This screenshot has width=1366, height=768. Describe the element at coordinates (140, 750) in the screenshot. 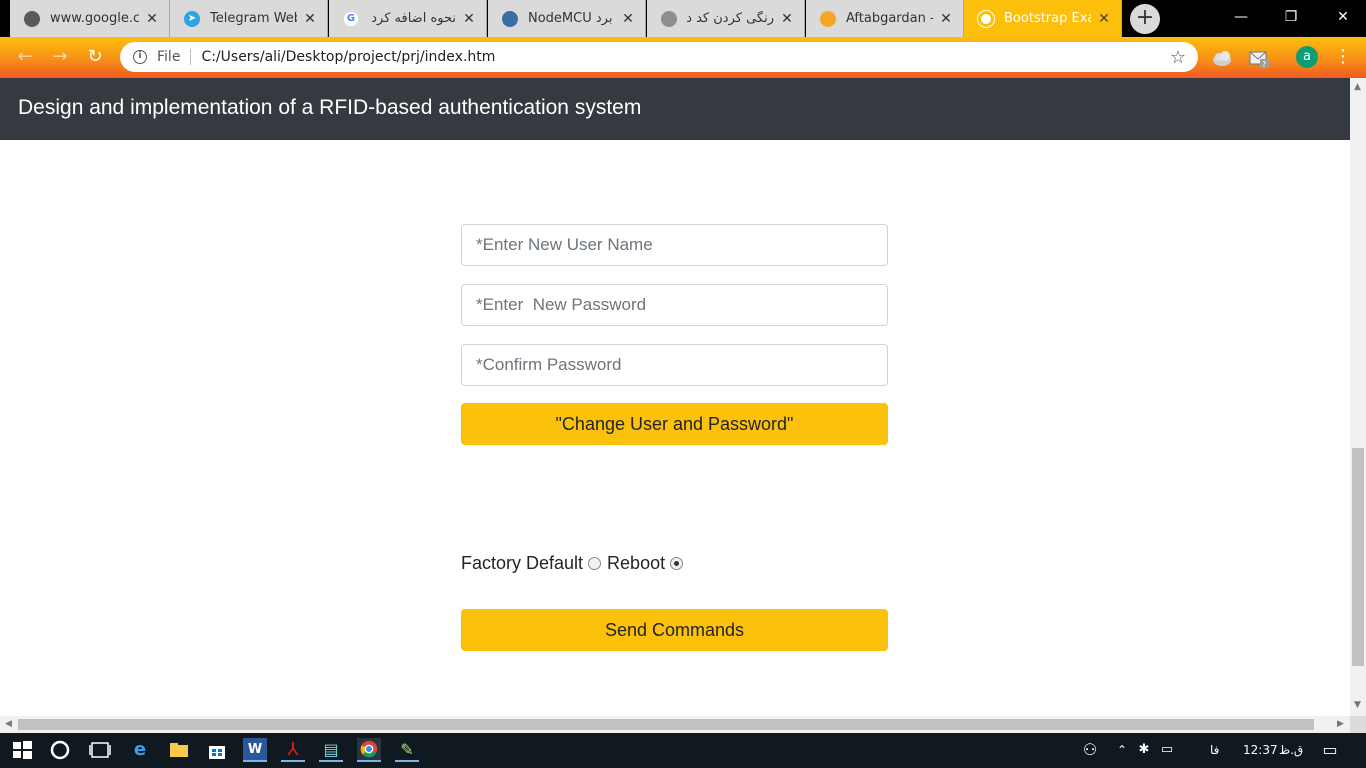

I see `edge-icon: e` at that location.